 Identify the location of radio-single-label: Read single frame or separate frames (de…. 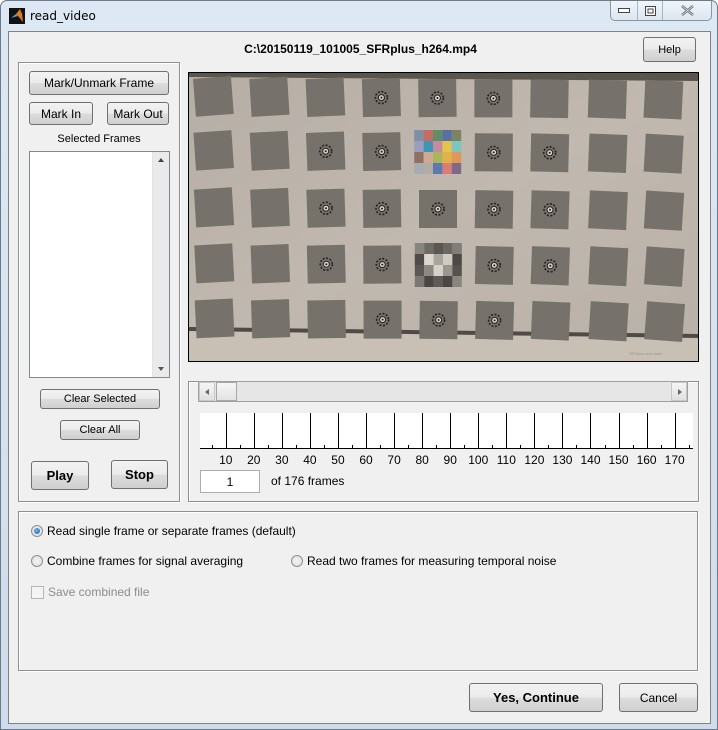
(171, 531).